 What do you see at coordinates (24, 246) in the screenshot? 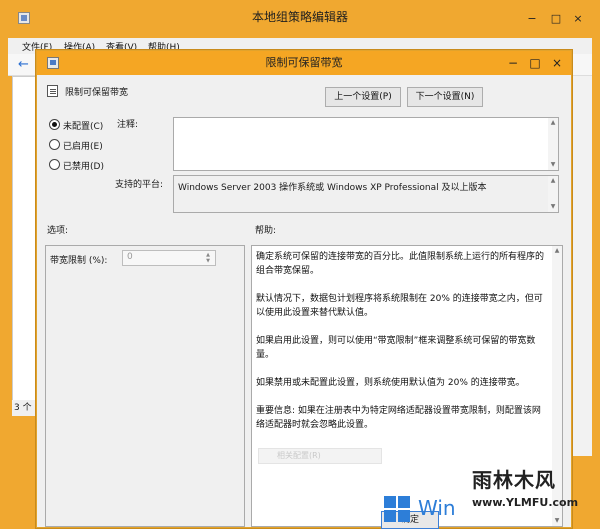
I see `tree-pane` at bounding box center [24, 246].